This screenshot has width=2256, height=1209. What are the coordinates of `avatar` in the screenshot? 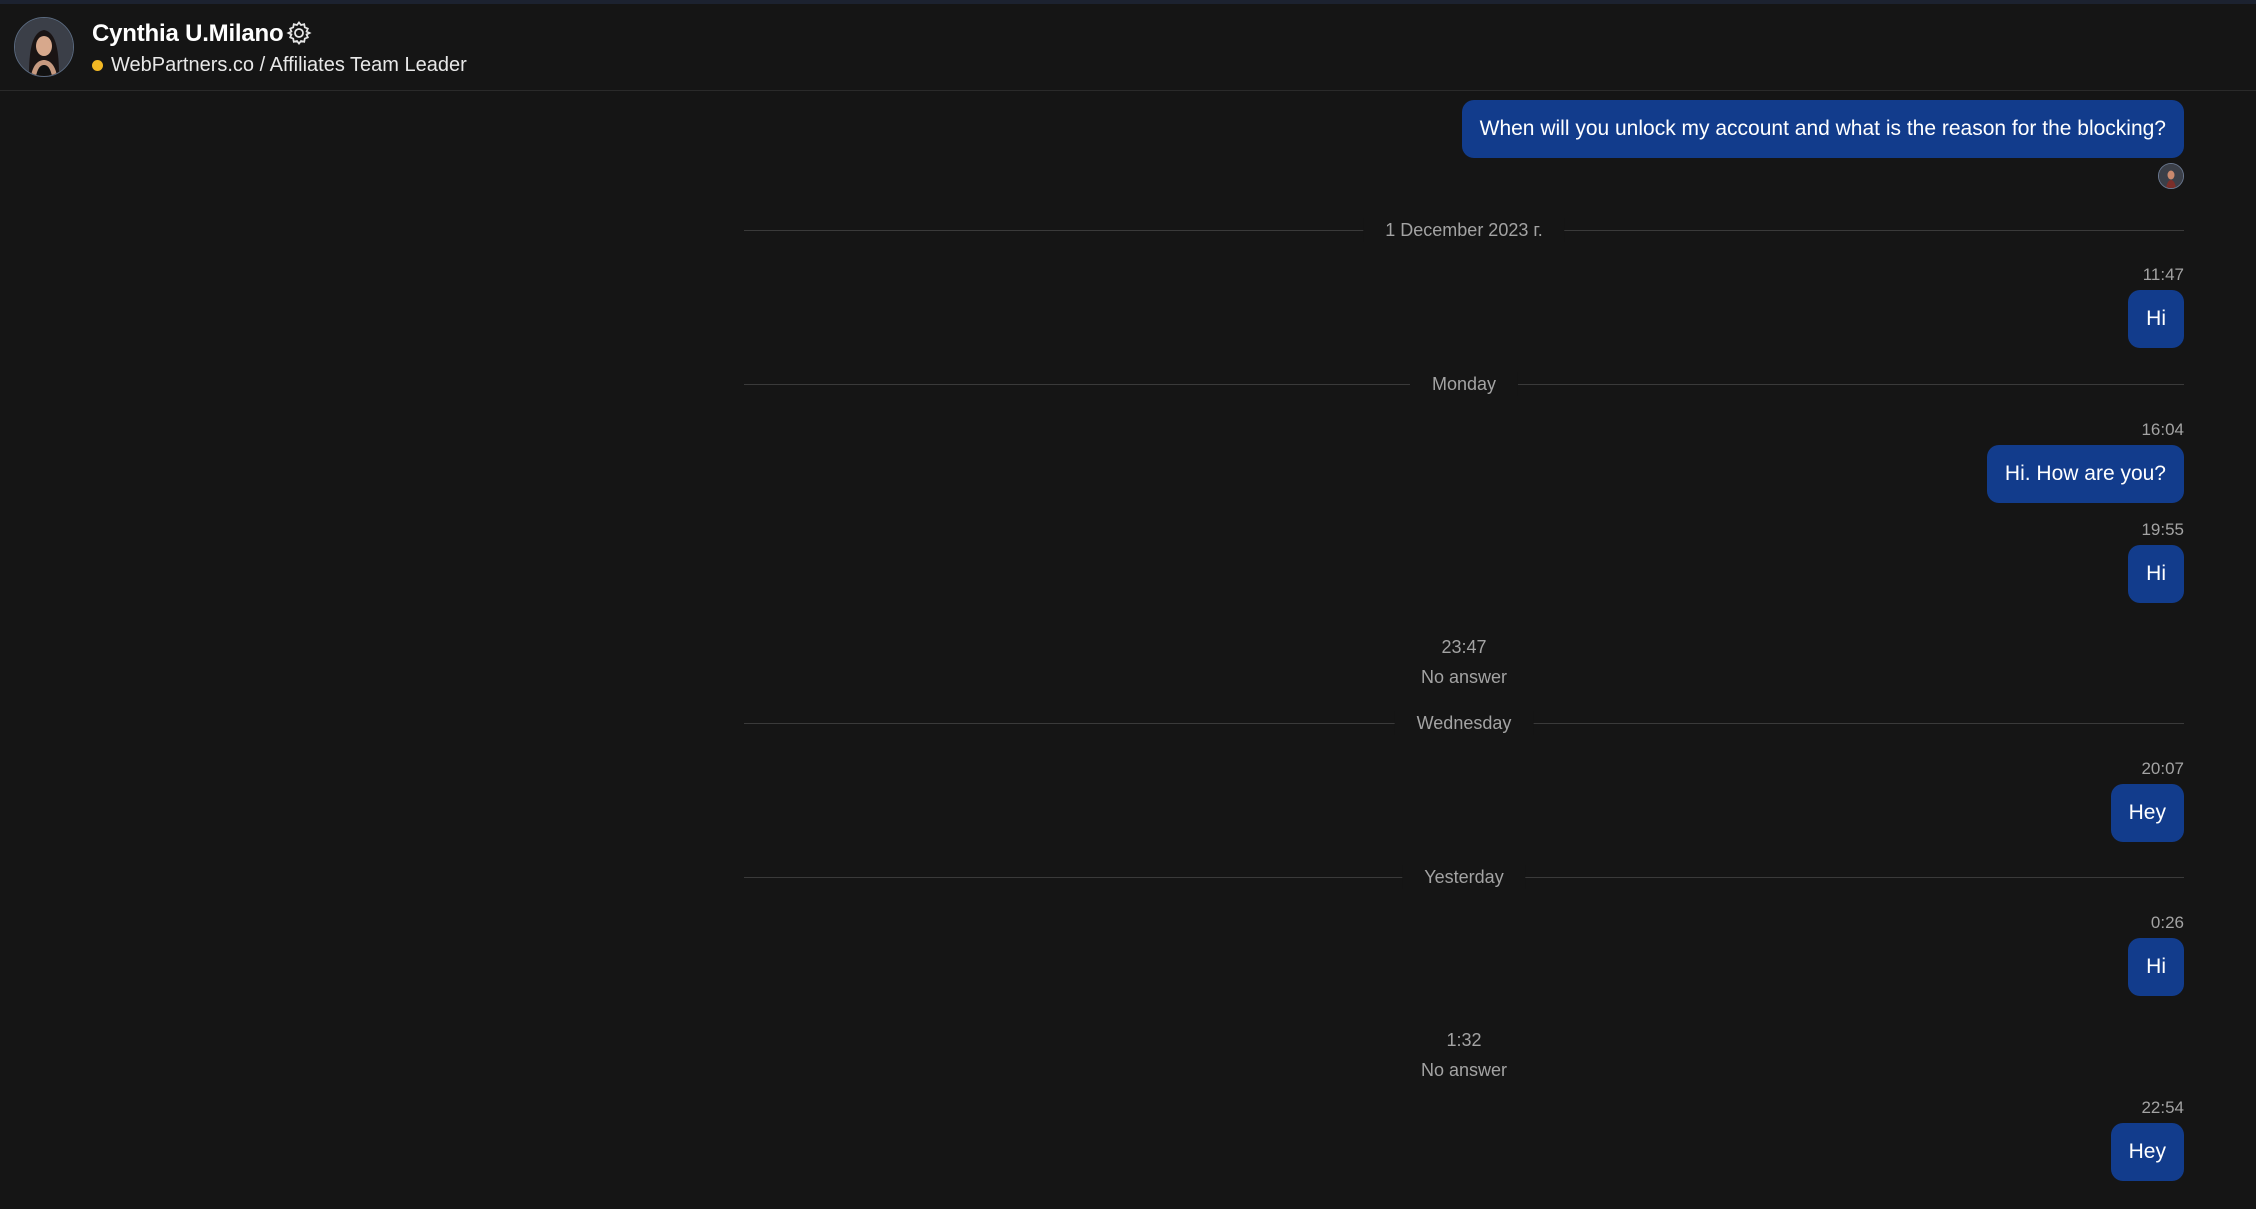 It's located at (44, 47).